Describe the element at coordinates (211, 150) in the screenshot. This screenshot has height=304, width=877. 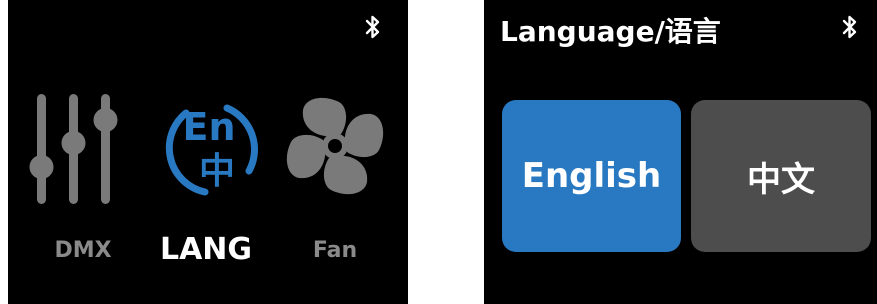
I see `language-icon: En 中` at that location.